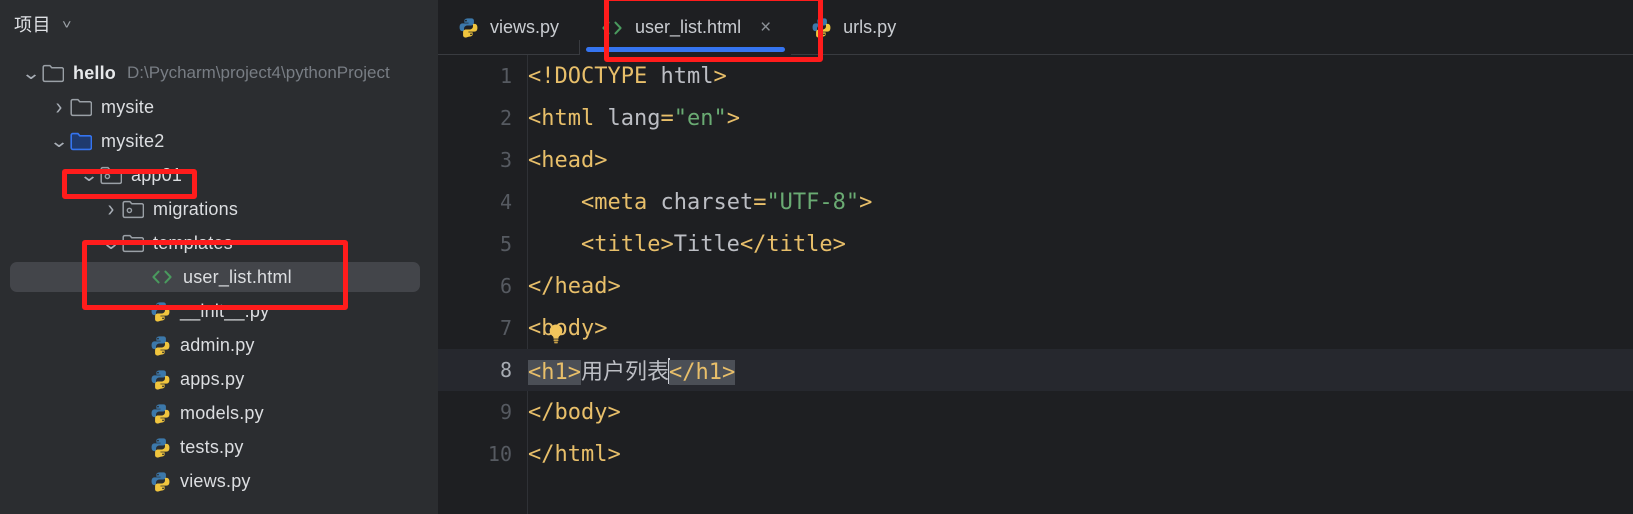 This screenshot has height=514, width=1633. I want to click on code-line-content: </body>, so click(574, 412).